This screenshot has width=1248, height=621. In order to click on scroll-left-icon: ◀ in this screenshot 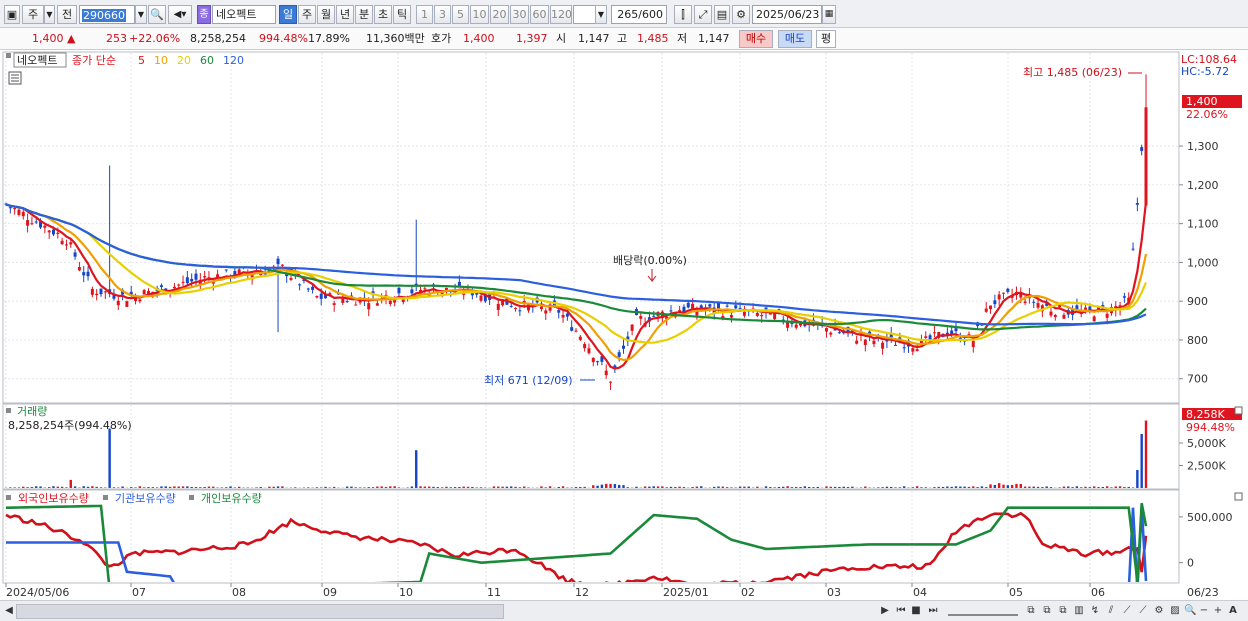, I will do `click(9, 611)`.